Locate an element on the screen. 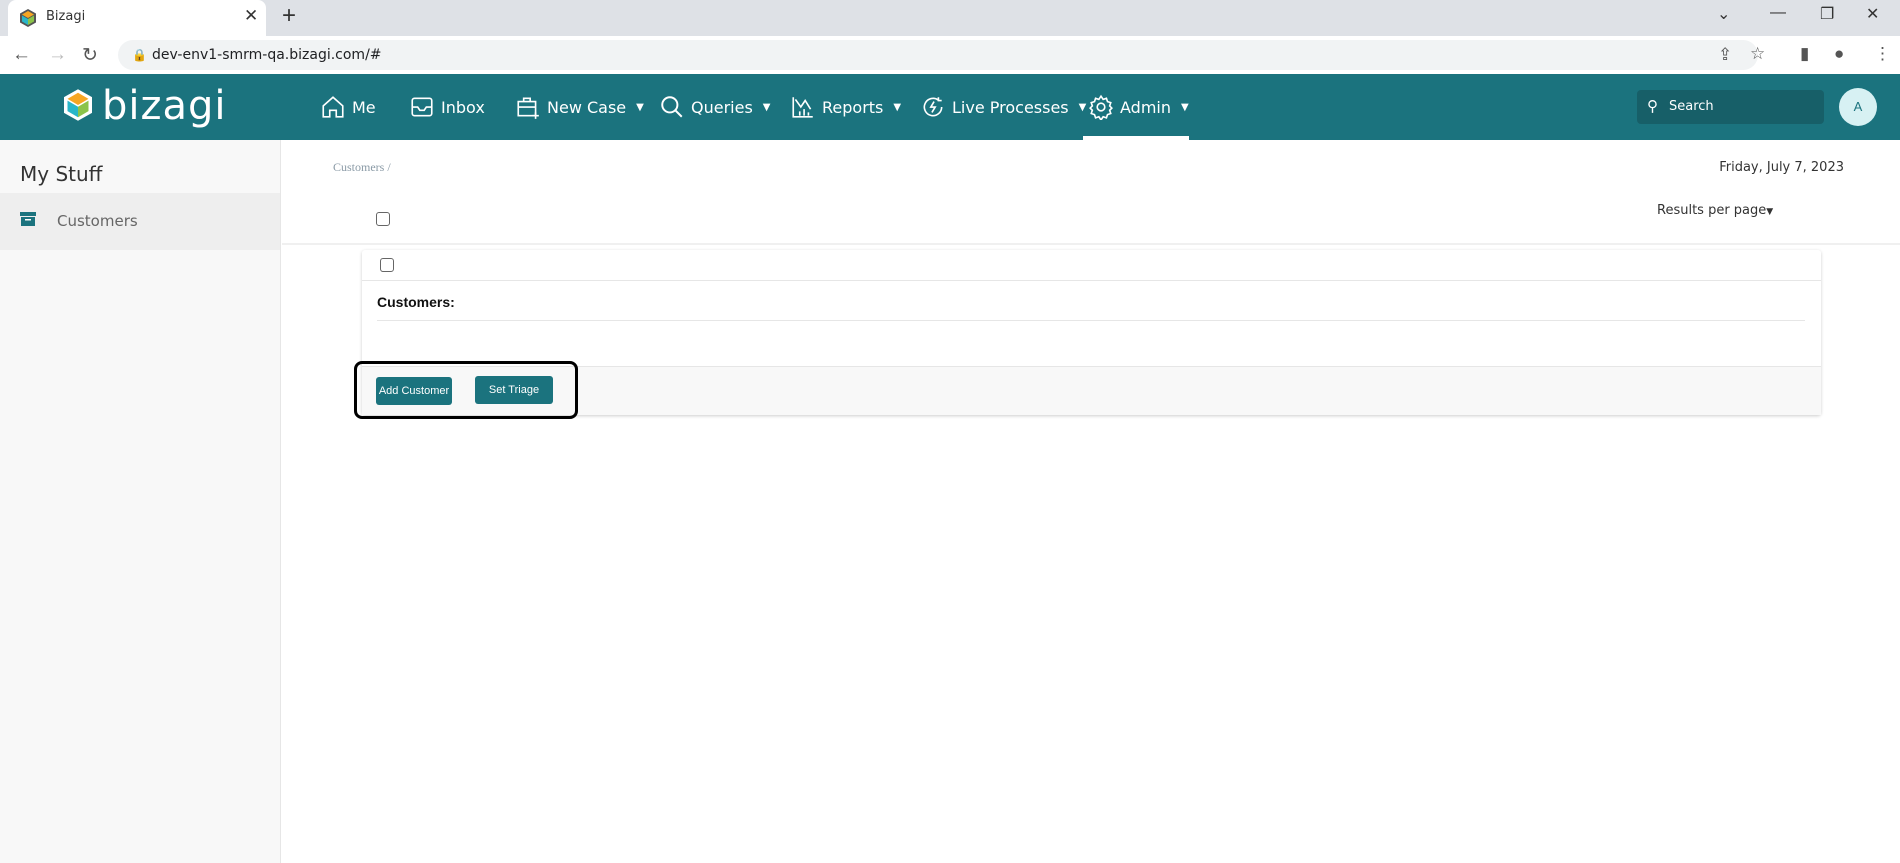 The height and width of the screenshot is (863, 1900). live-processes-icon is located at coordinates (933, 107).